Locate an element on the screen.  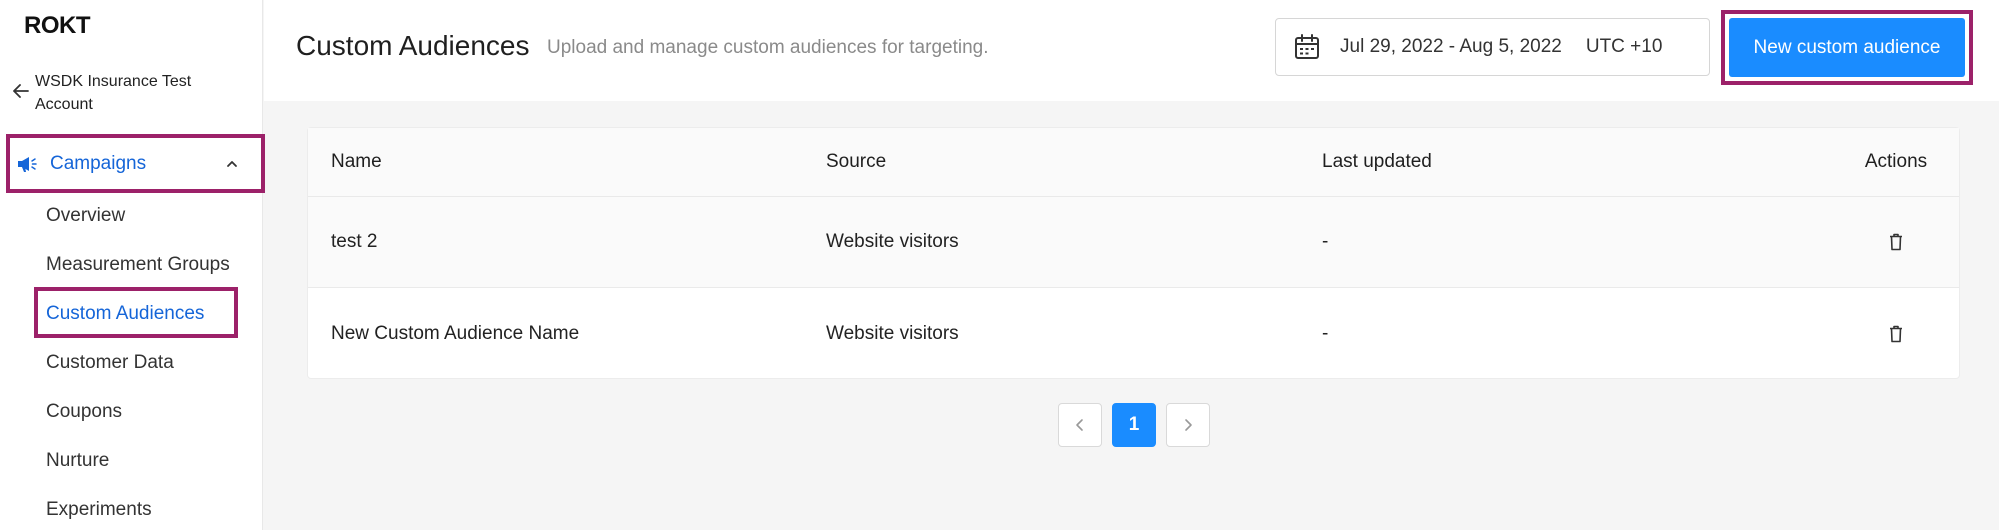
rokt-logo: ROKT is located at coordinates (57, 26).